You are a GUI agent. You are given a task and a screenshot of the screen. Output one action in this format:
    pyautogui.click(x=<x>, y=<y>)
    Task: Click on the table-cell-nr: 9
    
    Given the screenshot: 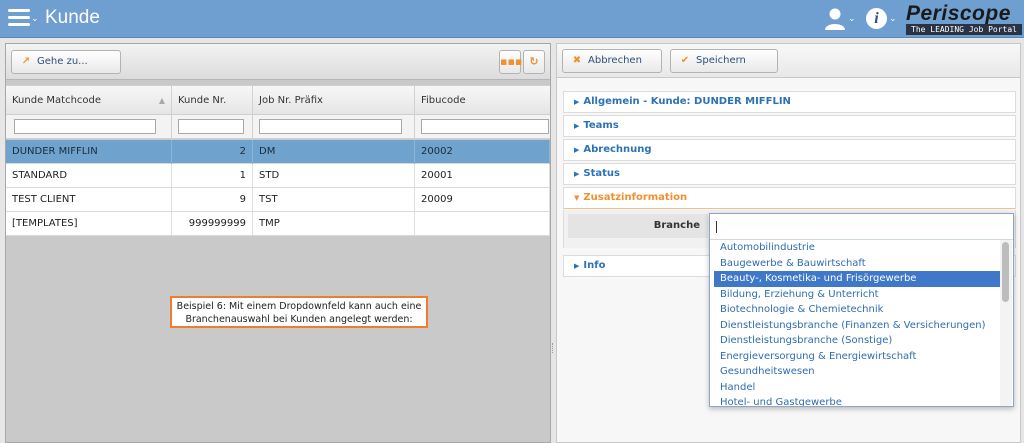 What is the action you would take?
    pyautogui.click(x=212, y=200)
    